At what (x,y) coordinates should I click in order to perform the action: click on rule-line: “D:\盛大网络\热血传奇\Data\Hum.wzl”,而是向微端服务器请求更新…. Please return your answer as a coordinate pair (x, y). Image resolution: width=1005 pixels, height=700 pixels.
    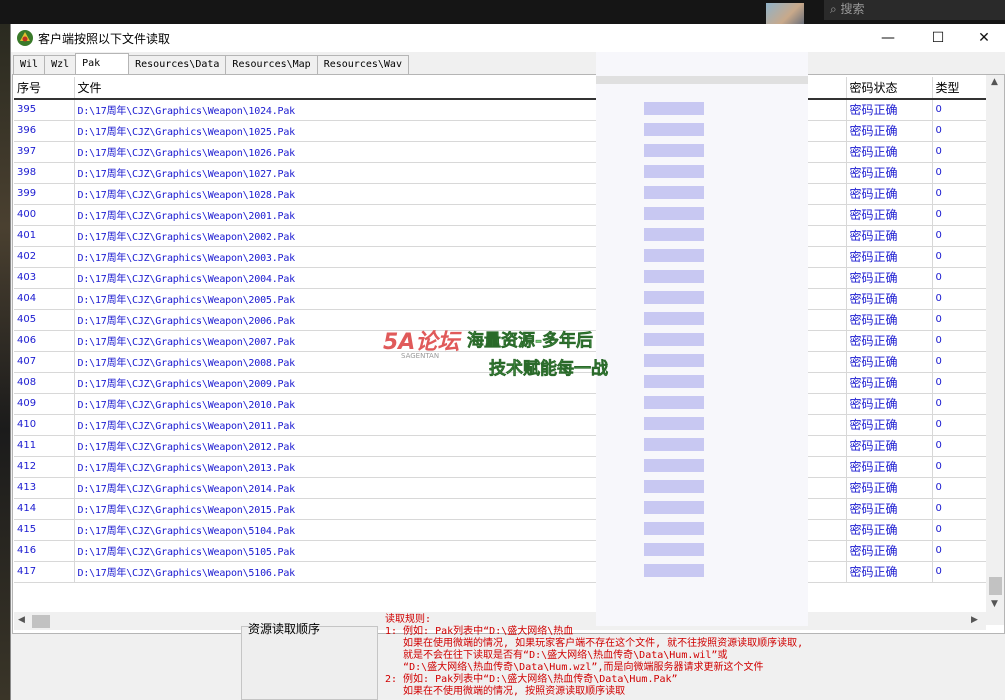
    Looking at the image, I should click on (574, 667).